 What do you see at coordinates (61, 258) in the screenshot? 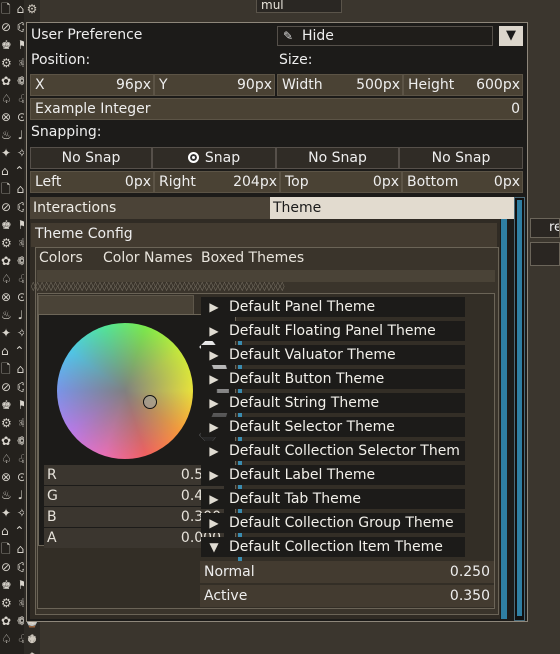
I see `subtab-colors: Colors` at bounding box center [61, 258].